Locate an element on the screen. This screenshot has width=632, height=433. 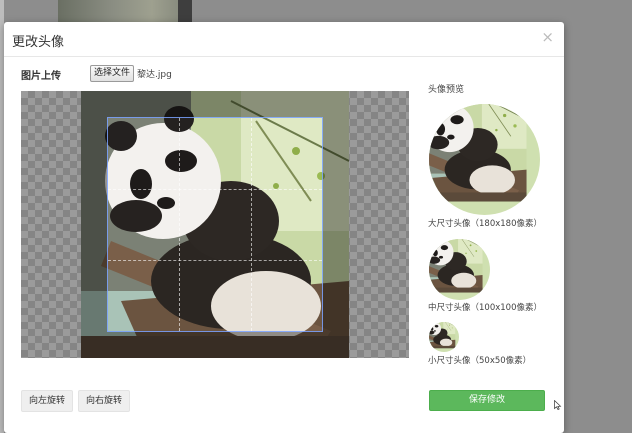
modal-header: 更改头像 × is located at coordinates (284, 39).